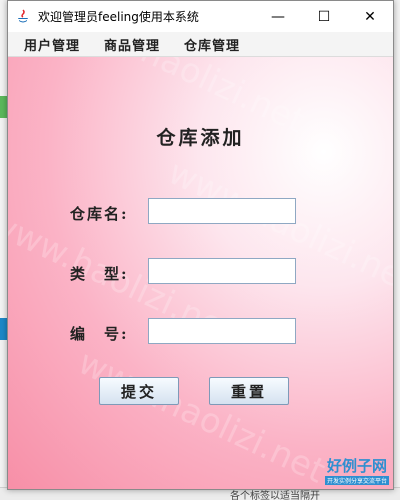 The height and width of the screenshot is (502, 400). Describe the element at coordinates (132, 44) in the screenshot. I see `menu-product-management: 商品管理` at that location.